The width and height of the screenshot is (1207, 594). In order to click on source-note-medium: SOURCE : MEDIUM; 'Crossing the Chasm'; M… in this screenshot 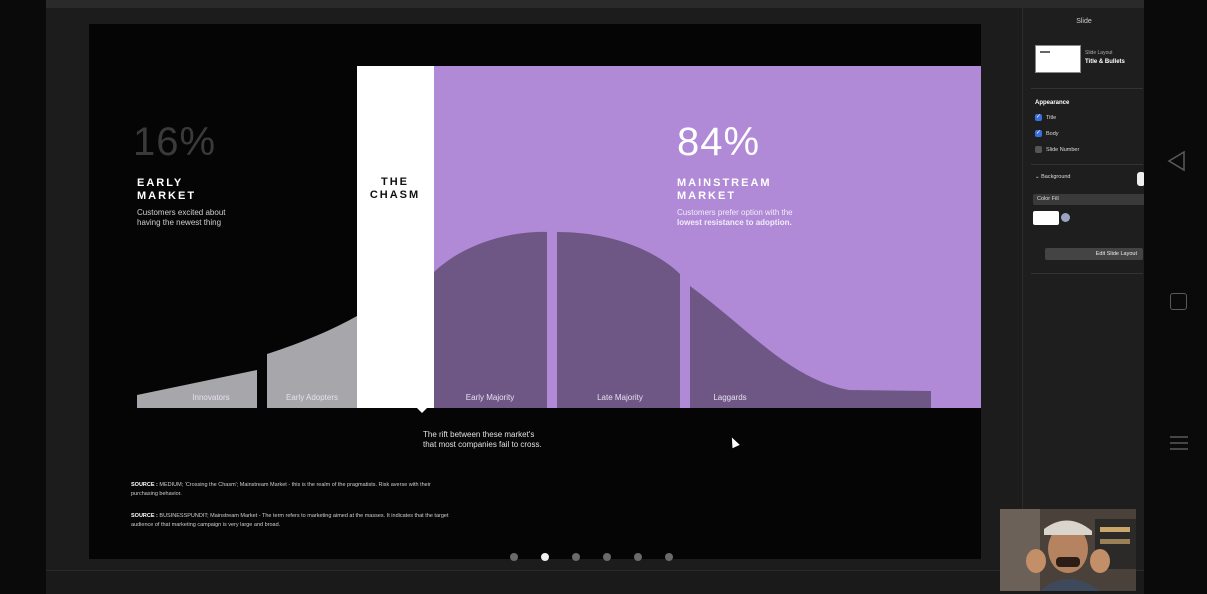, I will do `click(366, 490)`.